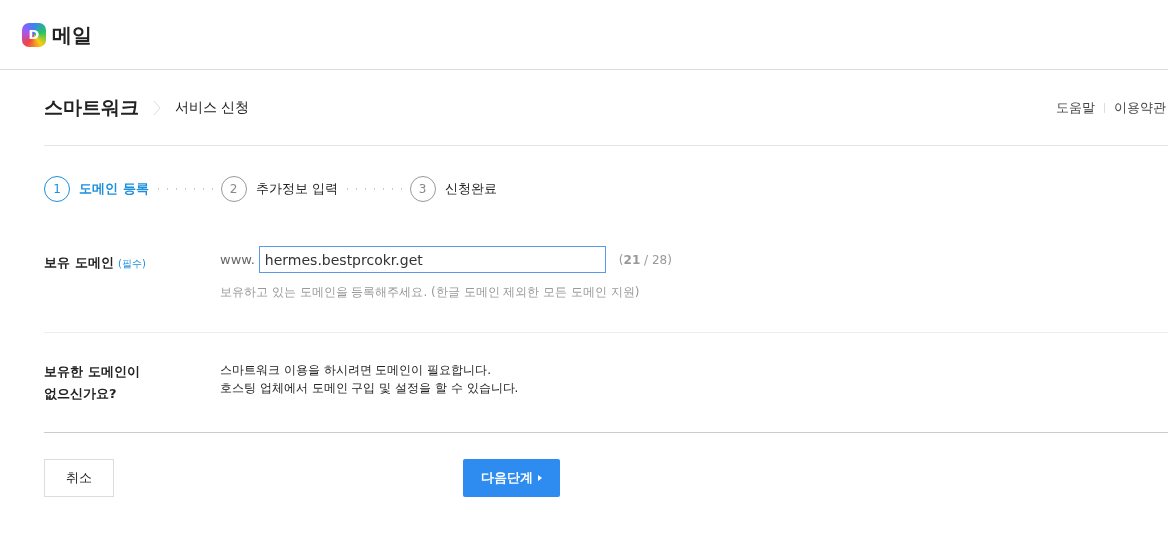  Describe the element at coordinates (79, 478) in the screenshot. I see `cancel-button: 취소` at that location.